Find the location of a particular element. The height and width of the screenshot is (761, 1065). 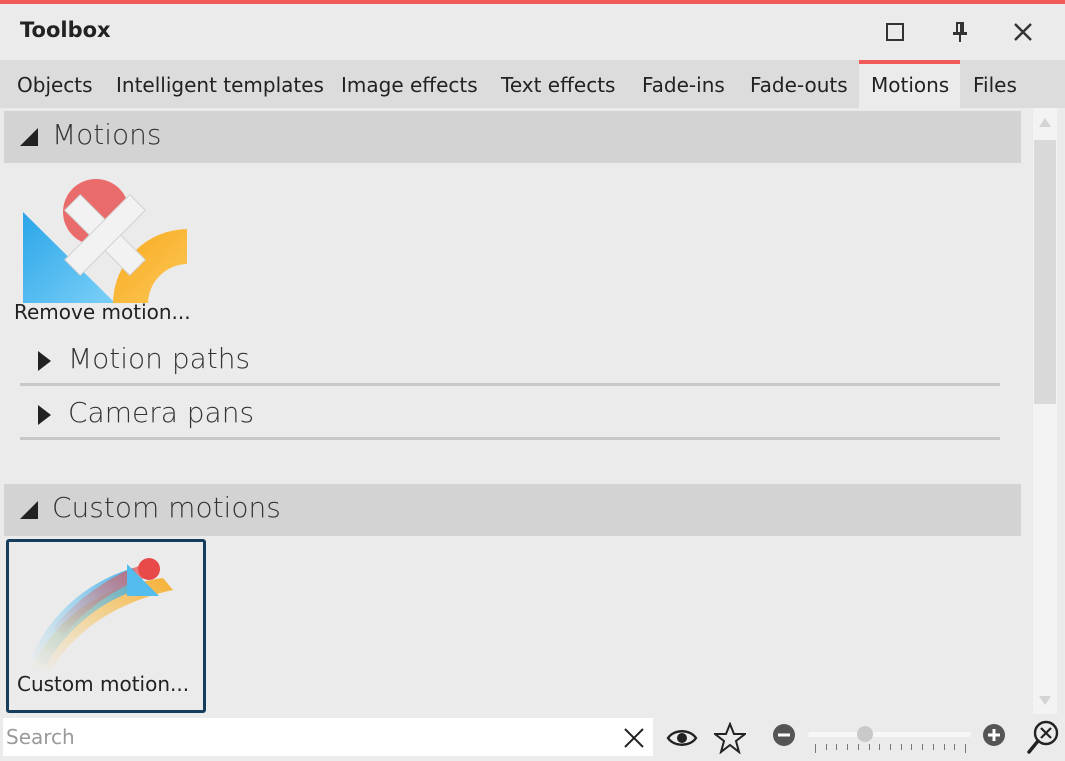

zoom-out-button is located at coordinates (784, 735).